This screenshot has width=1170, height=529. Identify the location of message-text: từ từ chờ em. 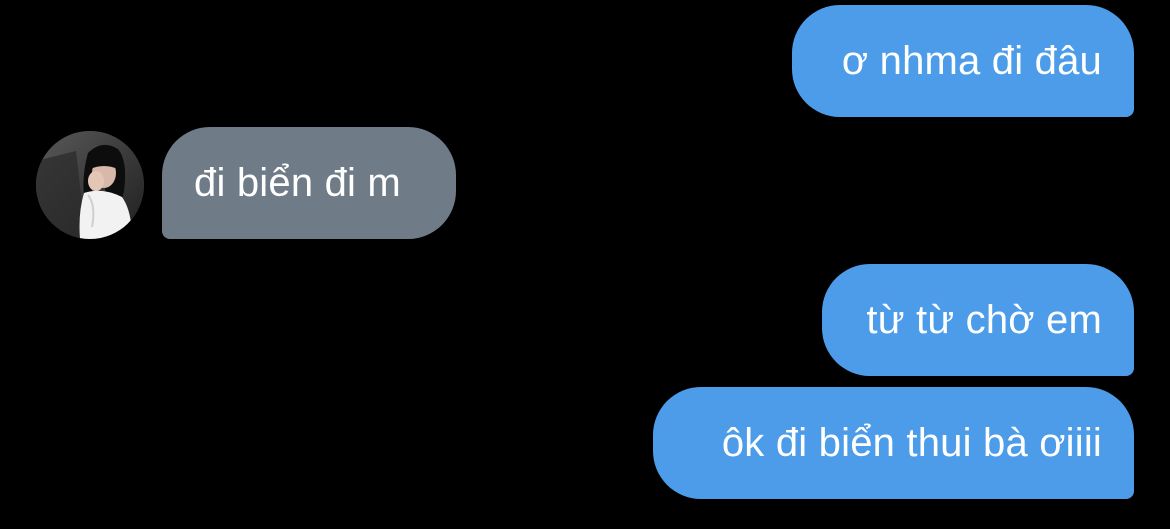
(984, 319).